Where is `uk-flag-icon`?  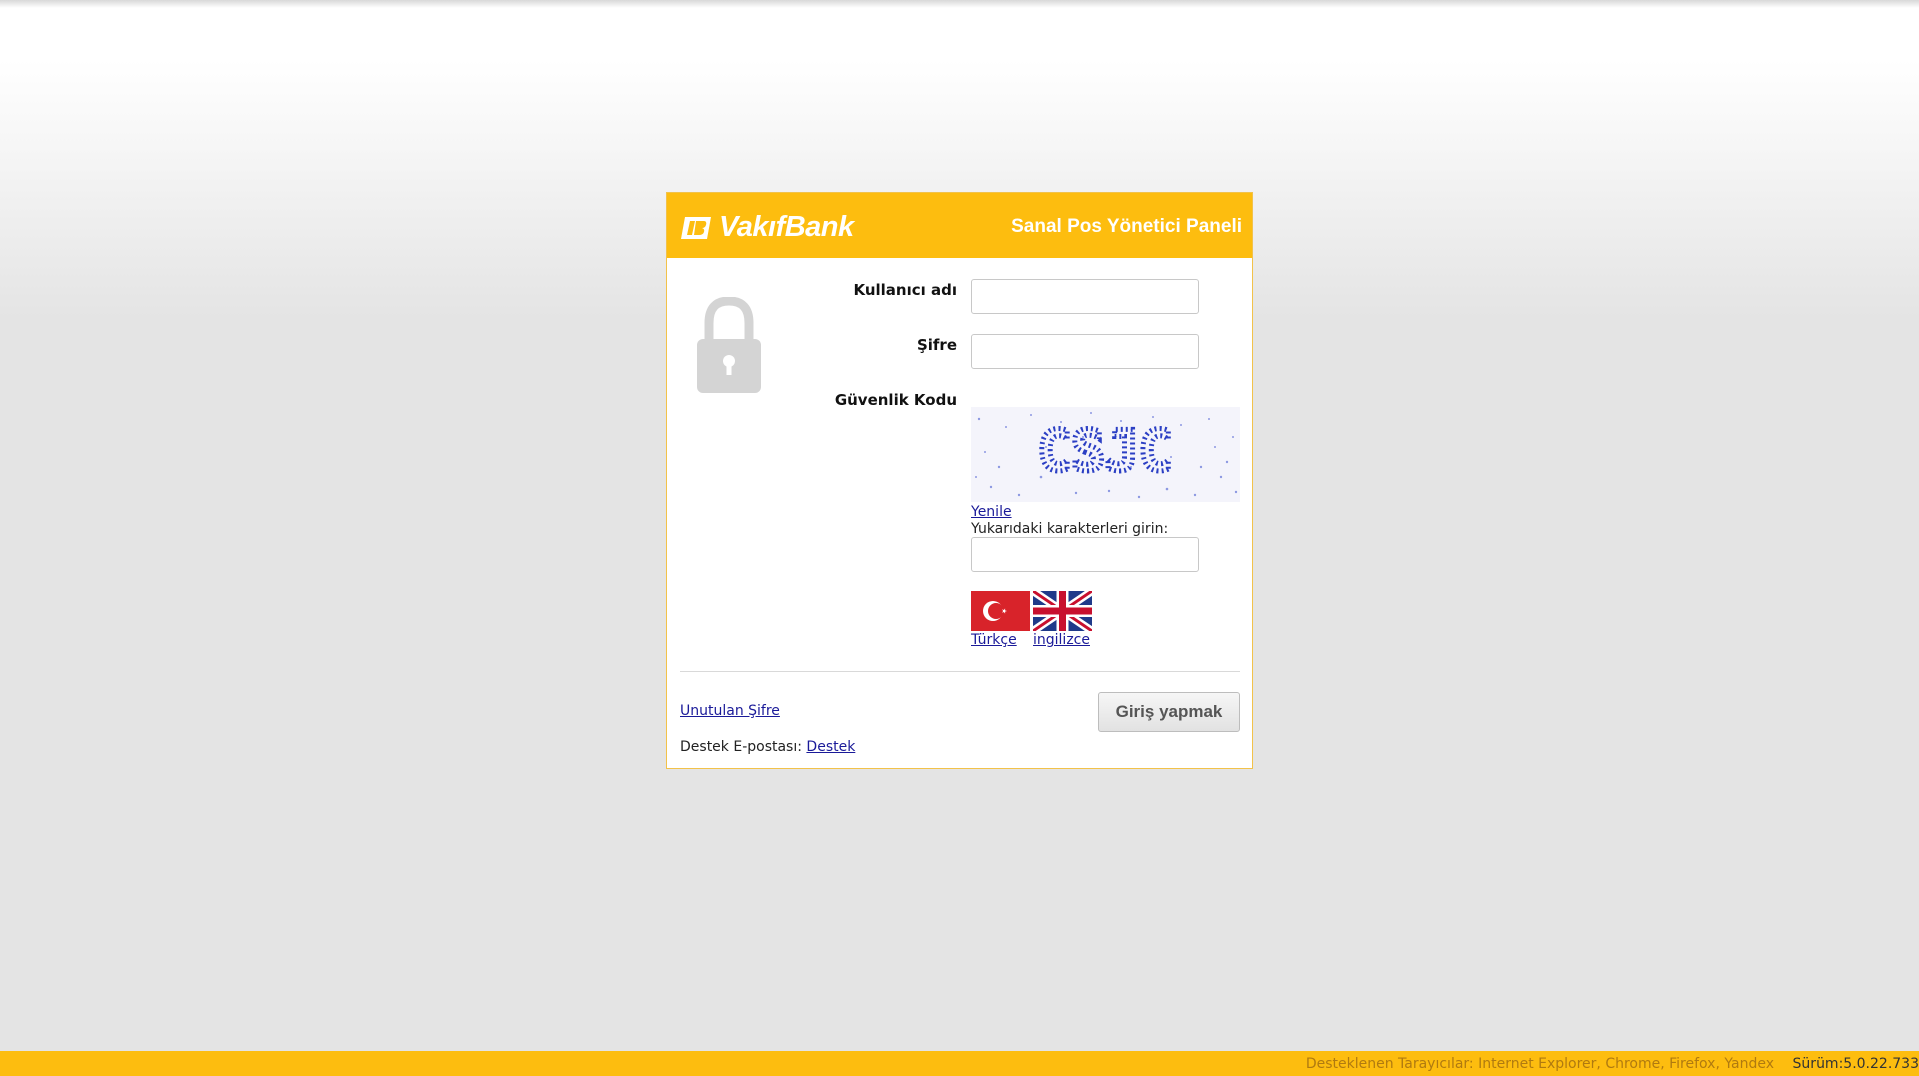
uk-flag-icon is located at coordinates (1062, 611).